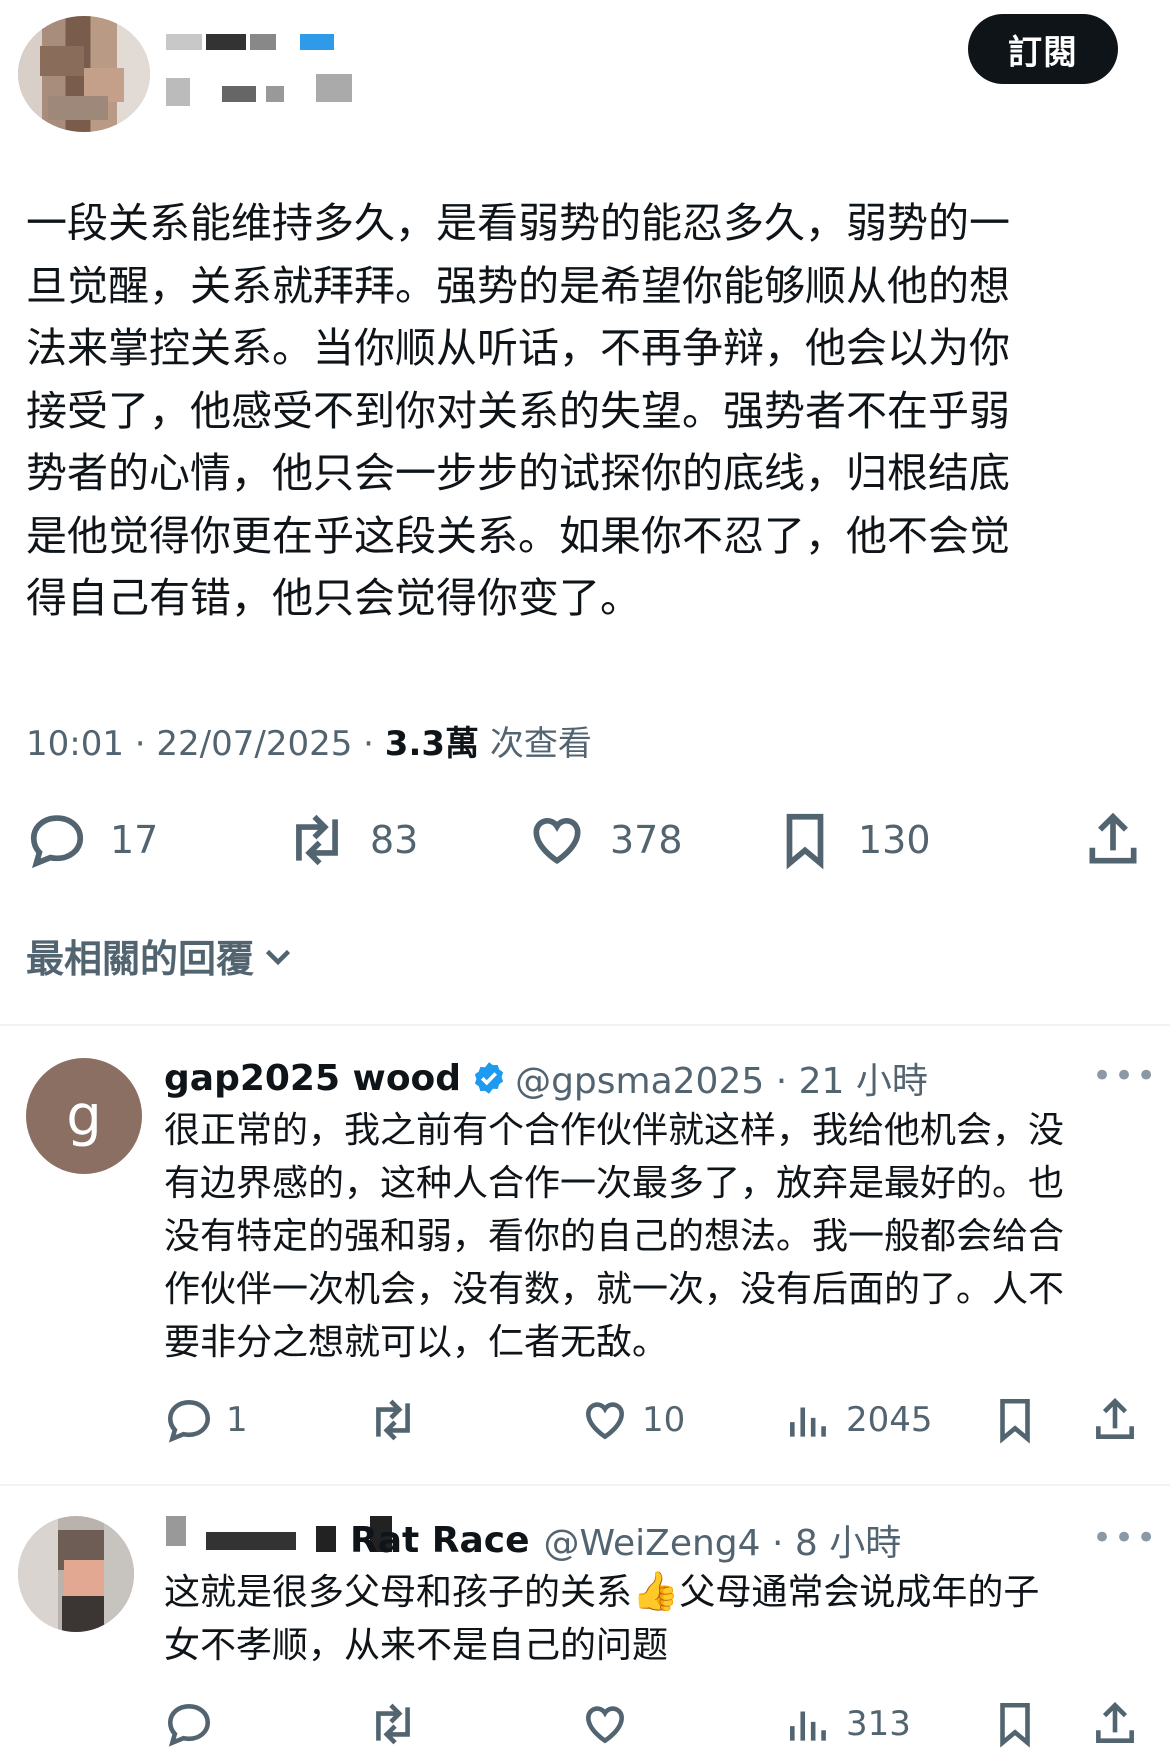 This screenshot has height=1754, width=1170. I want to click on reply-button: 17, so click(92, 840).